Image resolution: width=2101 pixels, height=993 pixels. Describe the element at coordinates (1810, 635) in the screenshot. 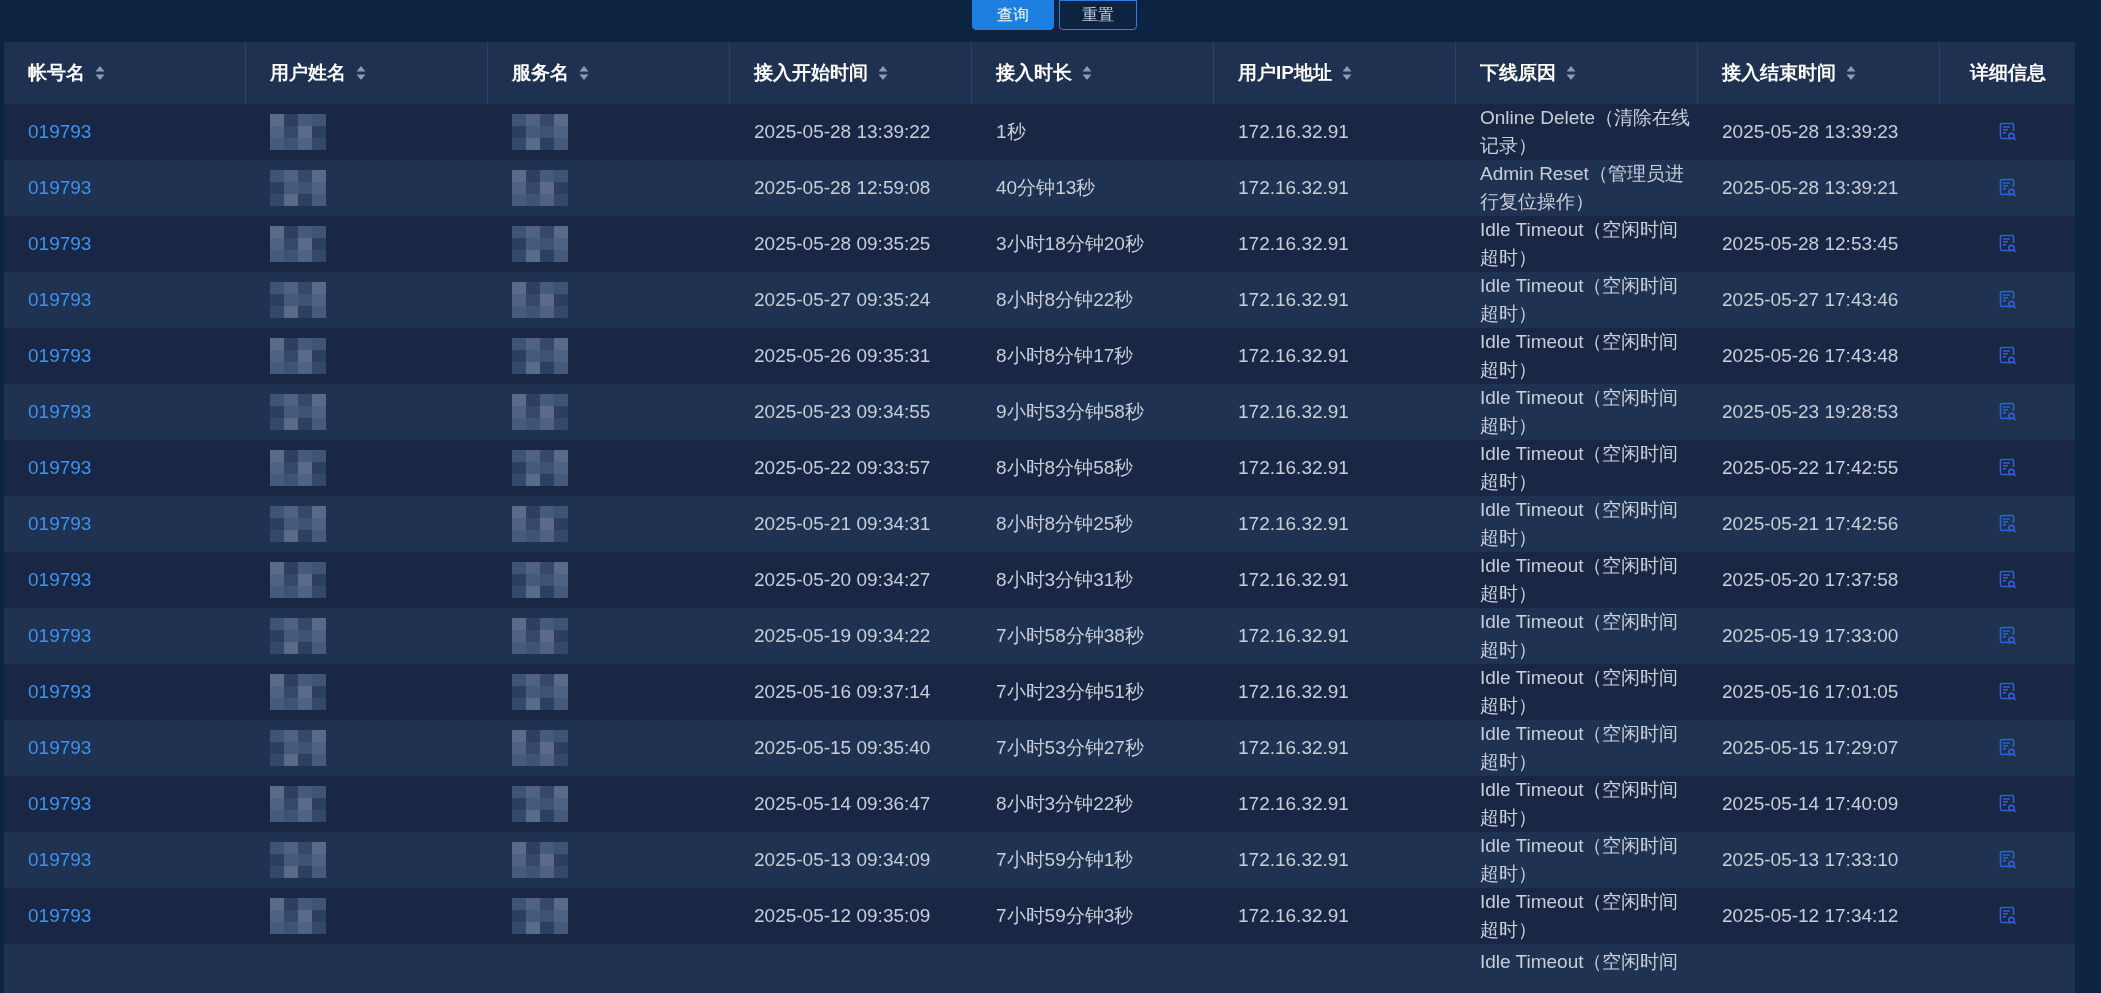

I see `table-cell-text: 2025-05-19 17:33:00` at that location.